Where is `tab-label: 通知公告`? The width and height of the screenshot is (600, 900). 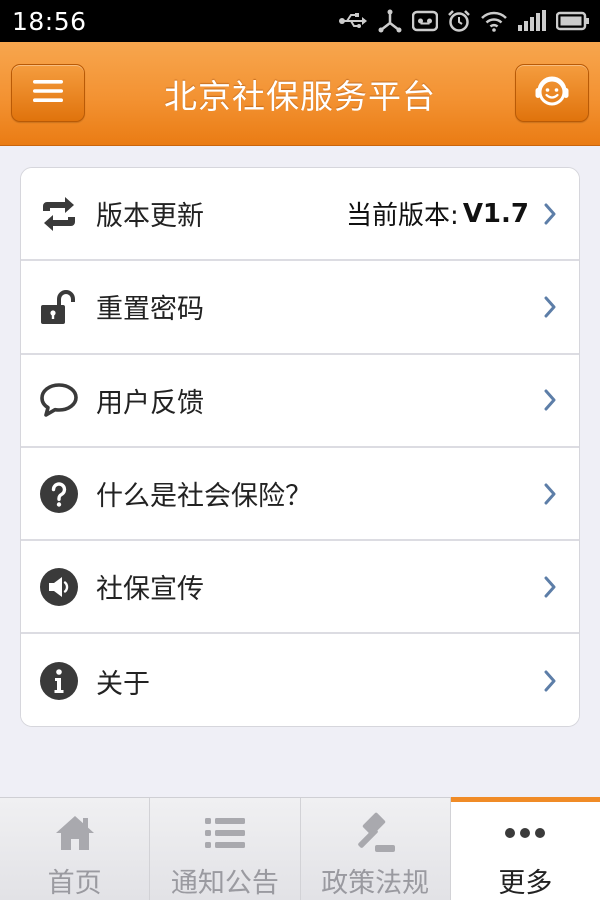 tab-label: 通知公告 is located at coordinates (224, 883).